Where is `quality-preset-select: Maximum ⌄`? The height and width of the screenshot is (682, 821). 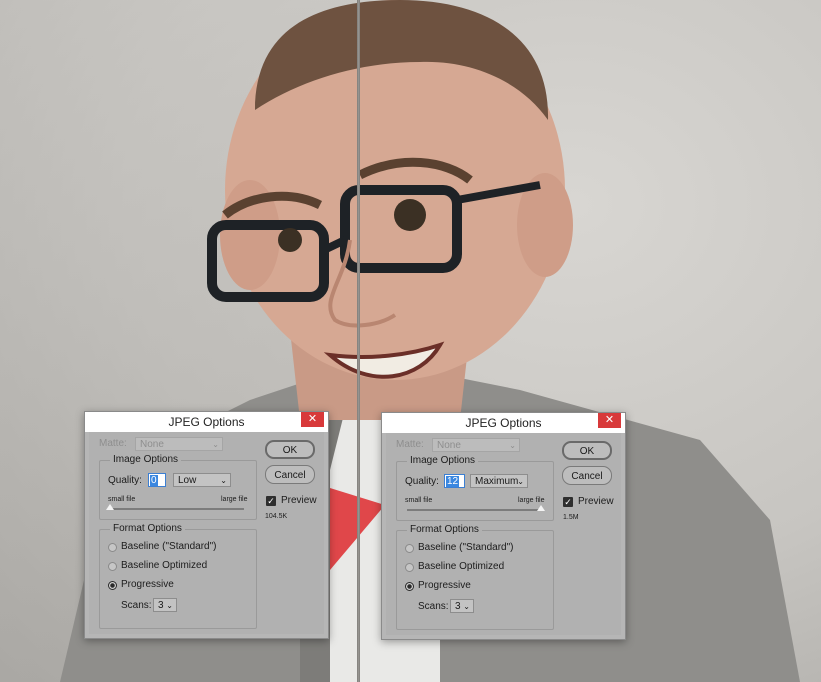 quality-preset-select: Maximum ⌄ is located at coordinates (499, 481).